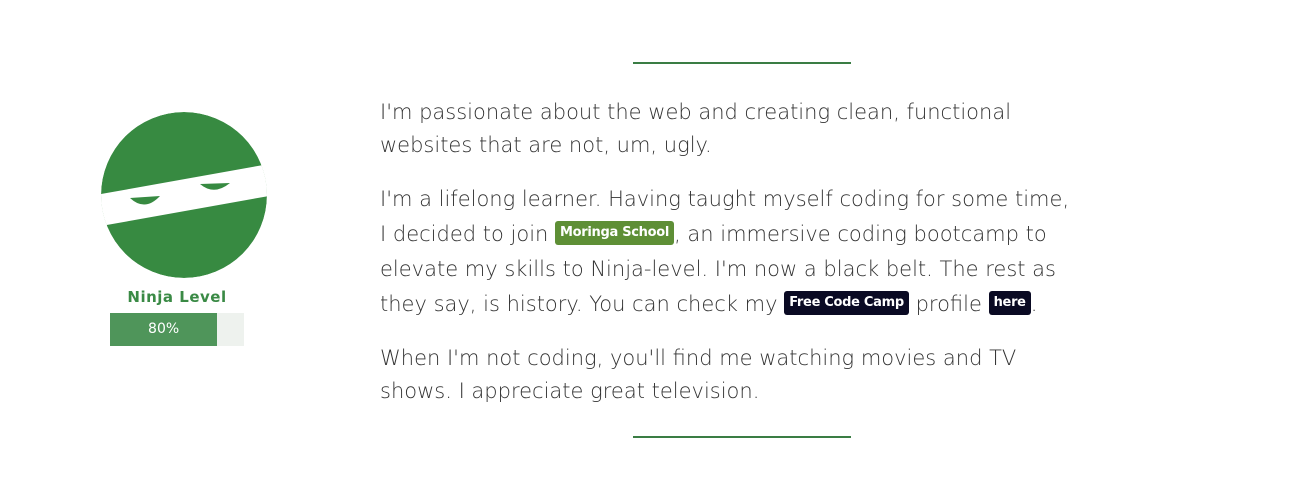 The width and height of the screenshot is (1293, 481). Describe the element at coordinates (846, 303) in the screenshot. I see `free-code-camp-link: Free Code Camp` at that location.